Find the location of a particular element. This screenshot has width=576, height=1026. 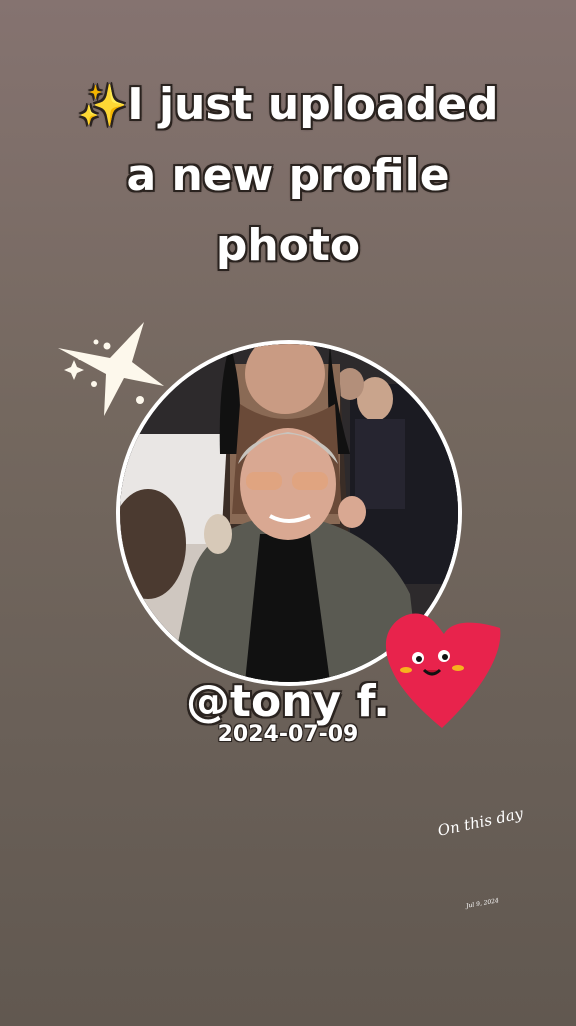

headline-line-1: ✨I just uploaded is located at coordinates (288, 105).